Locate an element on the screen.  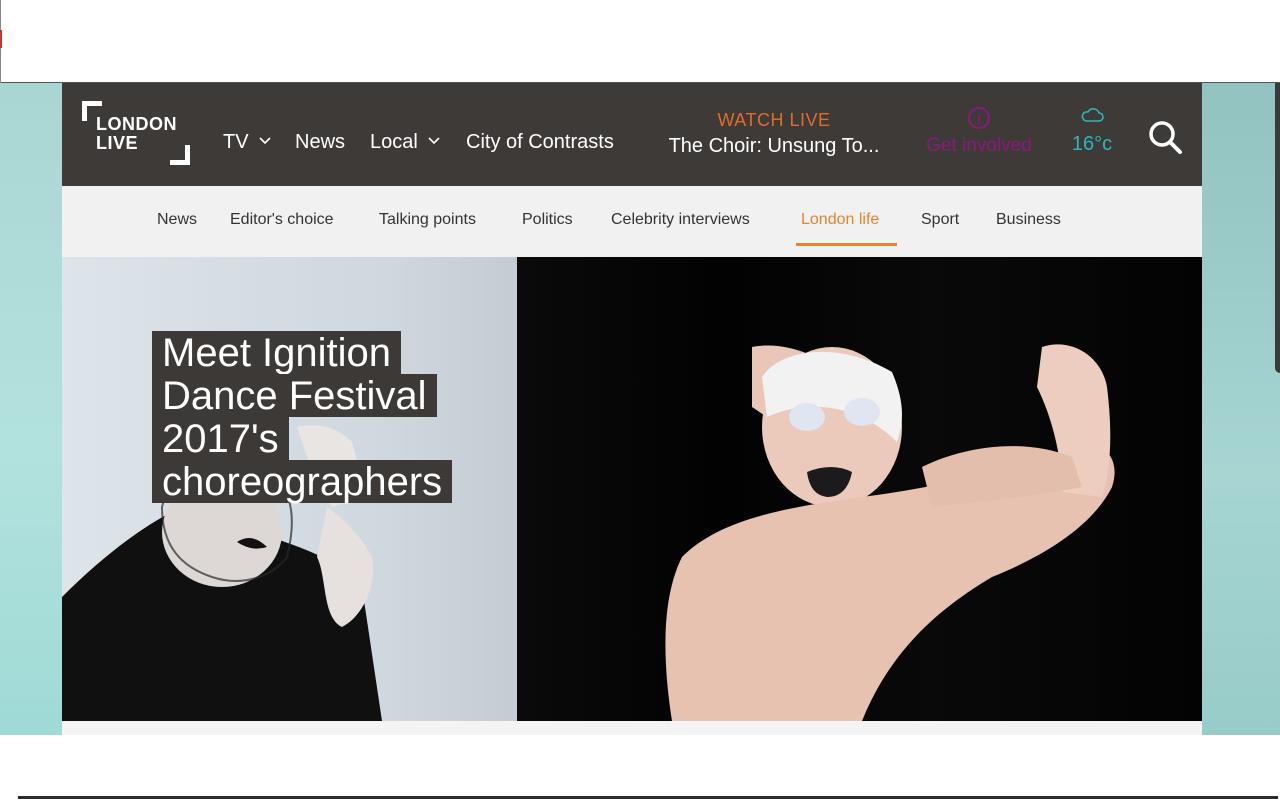
cloud-icon is located at coordinates (1092, 117).